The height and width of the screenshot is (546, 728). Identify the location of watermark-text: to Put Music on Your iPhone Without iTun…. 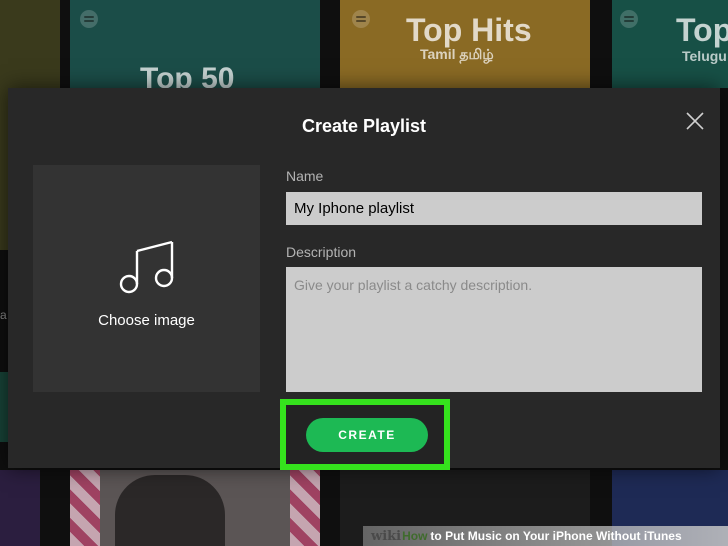
(556, 536).